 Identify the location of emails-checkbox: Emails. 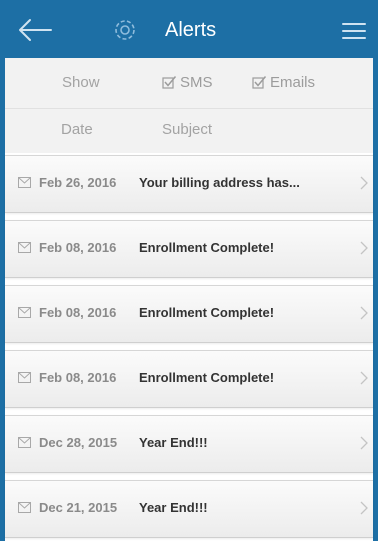
(283, 82).